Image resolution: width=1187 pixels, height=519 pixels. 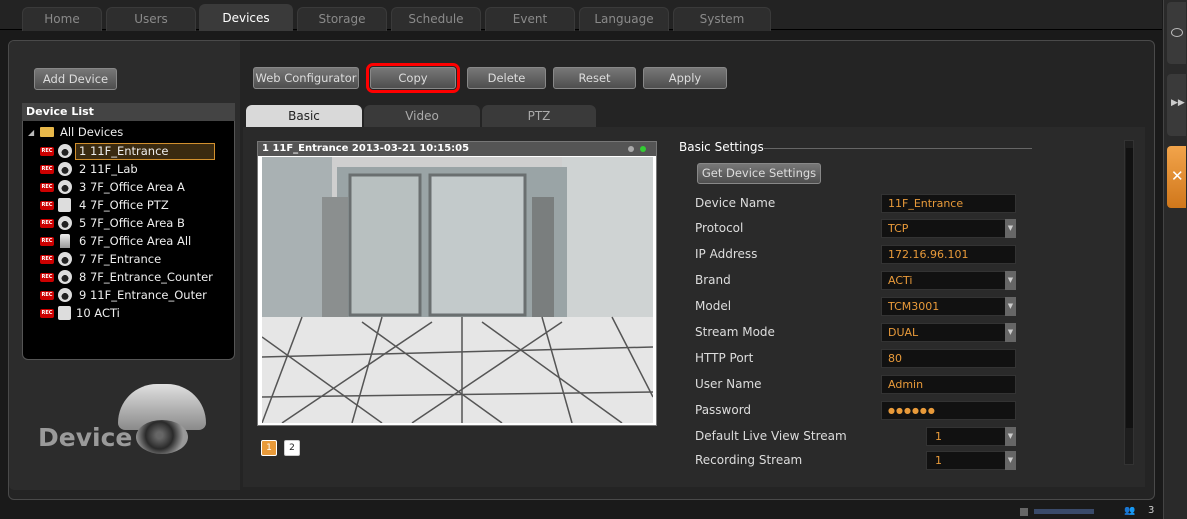 I want to click on device-item-label: 7 7F_Entrance, so click(x=120, y=259).